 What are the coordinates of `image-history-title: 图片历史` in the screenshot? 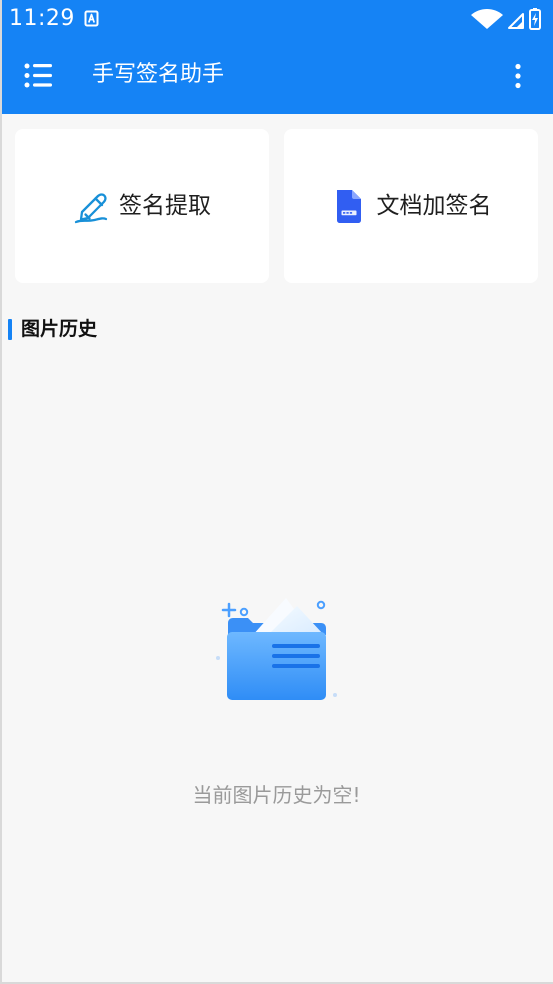 It's located at (59, 329).